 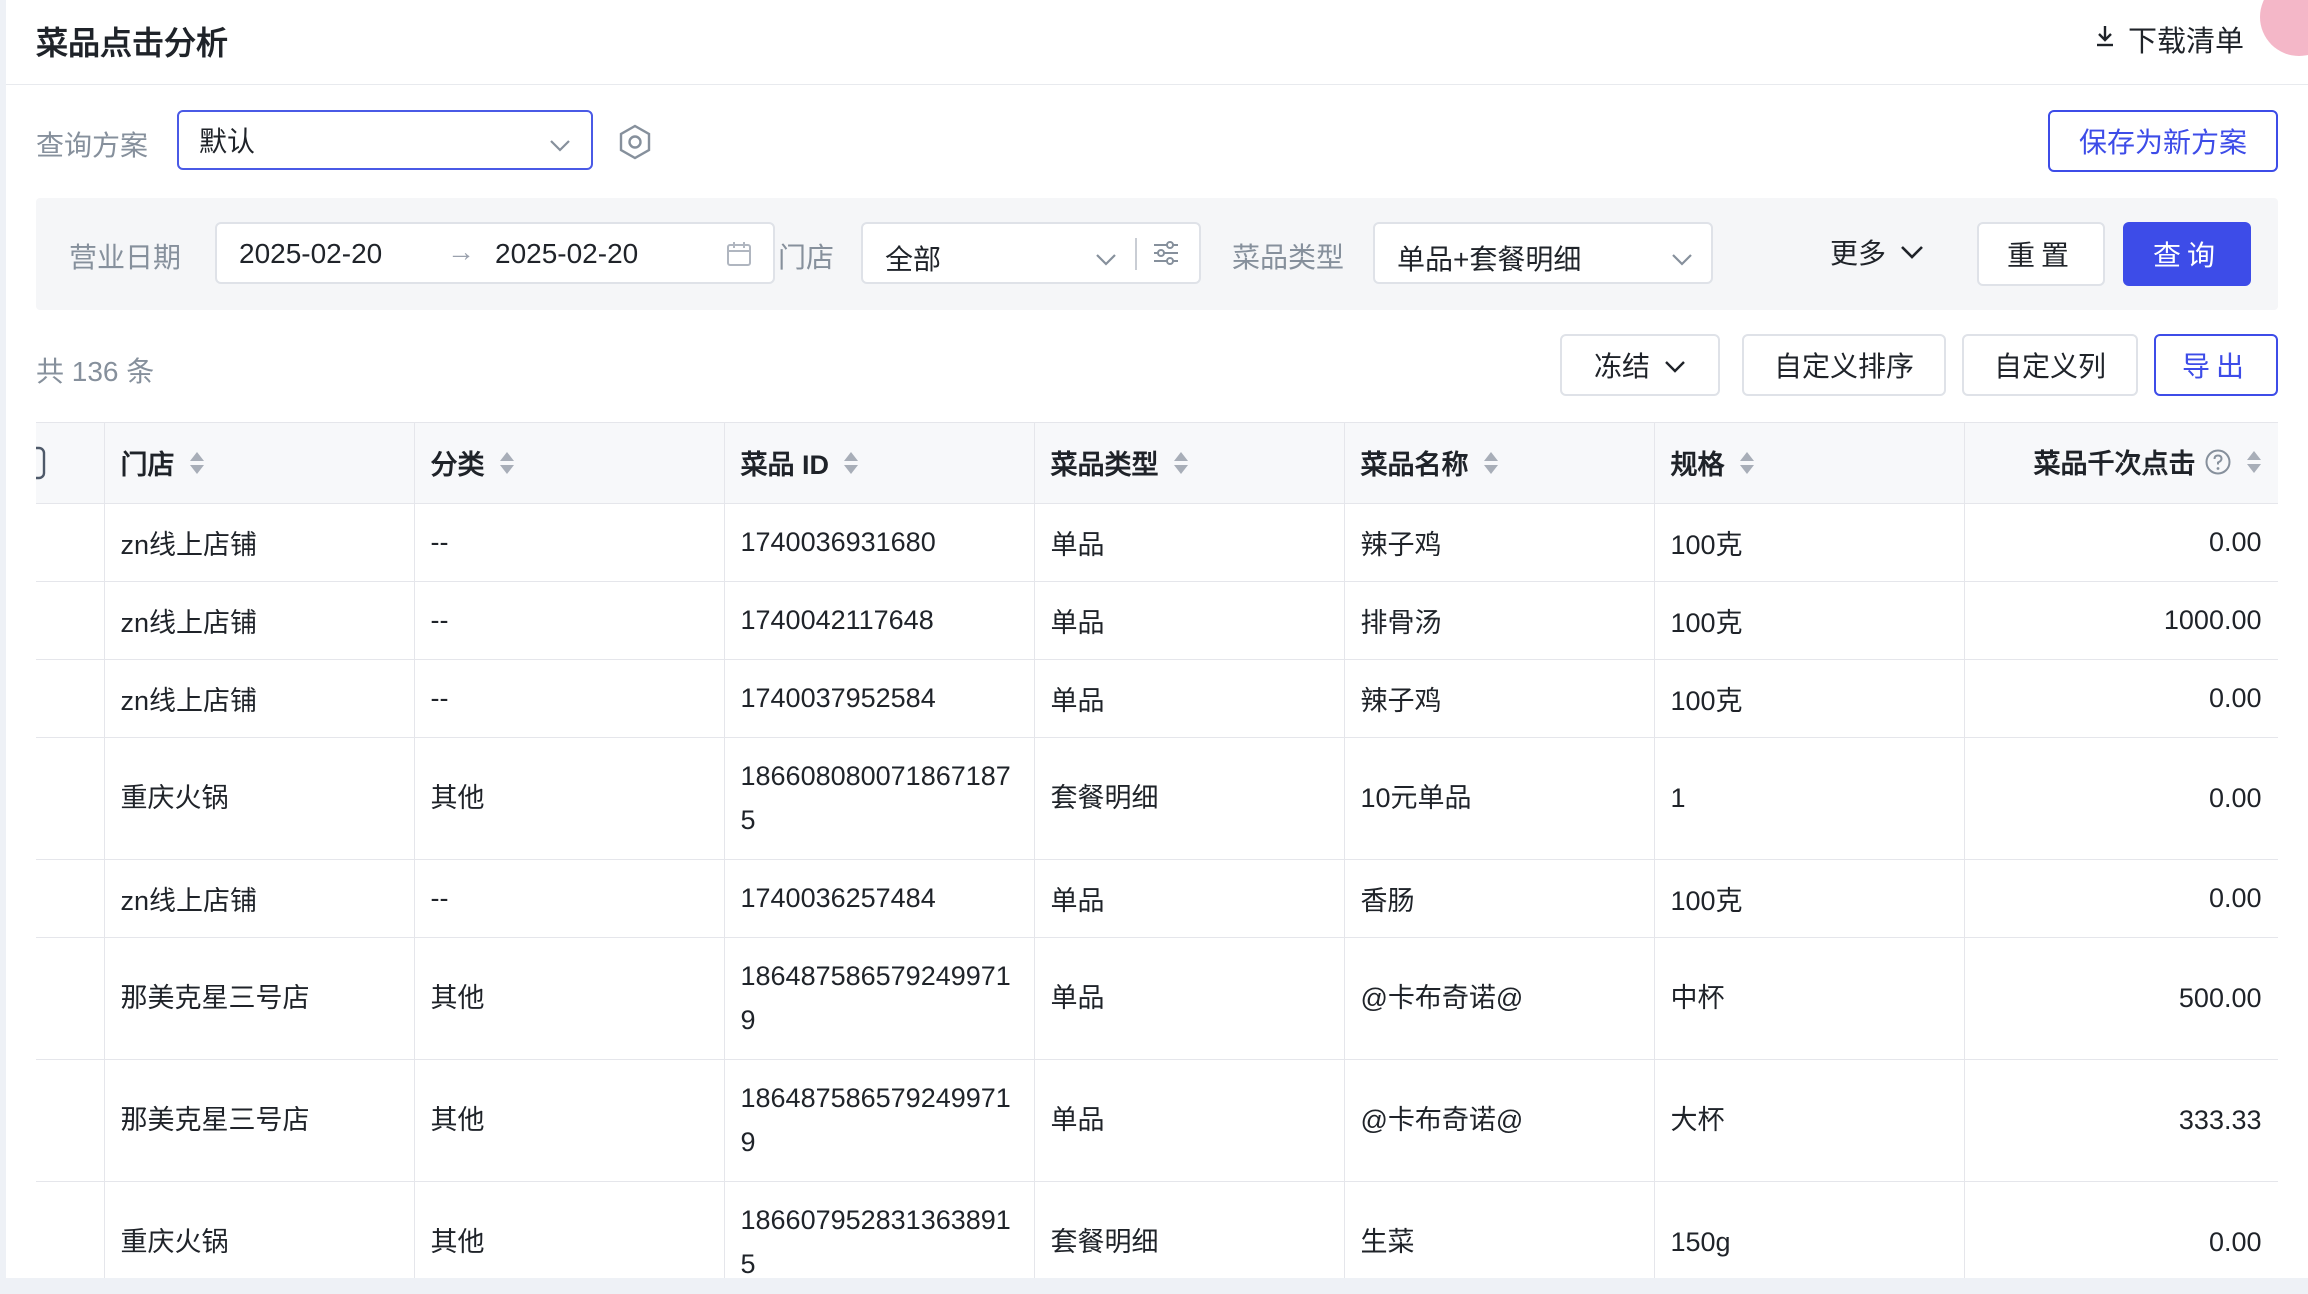 What do you see at coordinates (913, 259) in the screenshot?
I see `store-value: 全部` at bounding box center [913, 259].